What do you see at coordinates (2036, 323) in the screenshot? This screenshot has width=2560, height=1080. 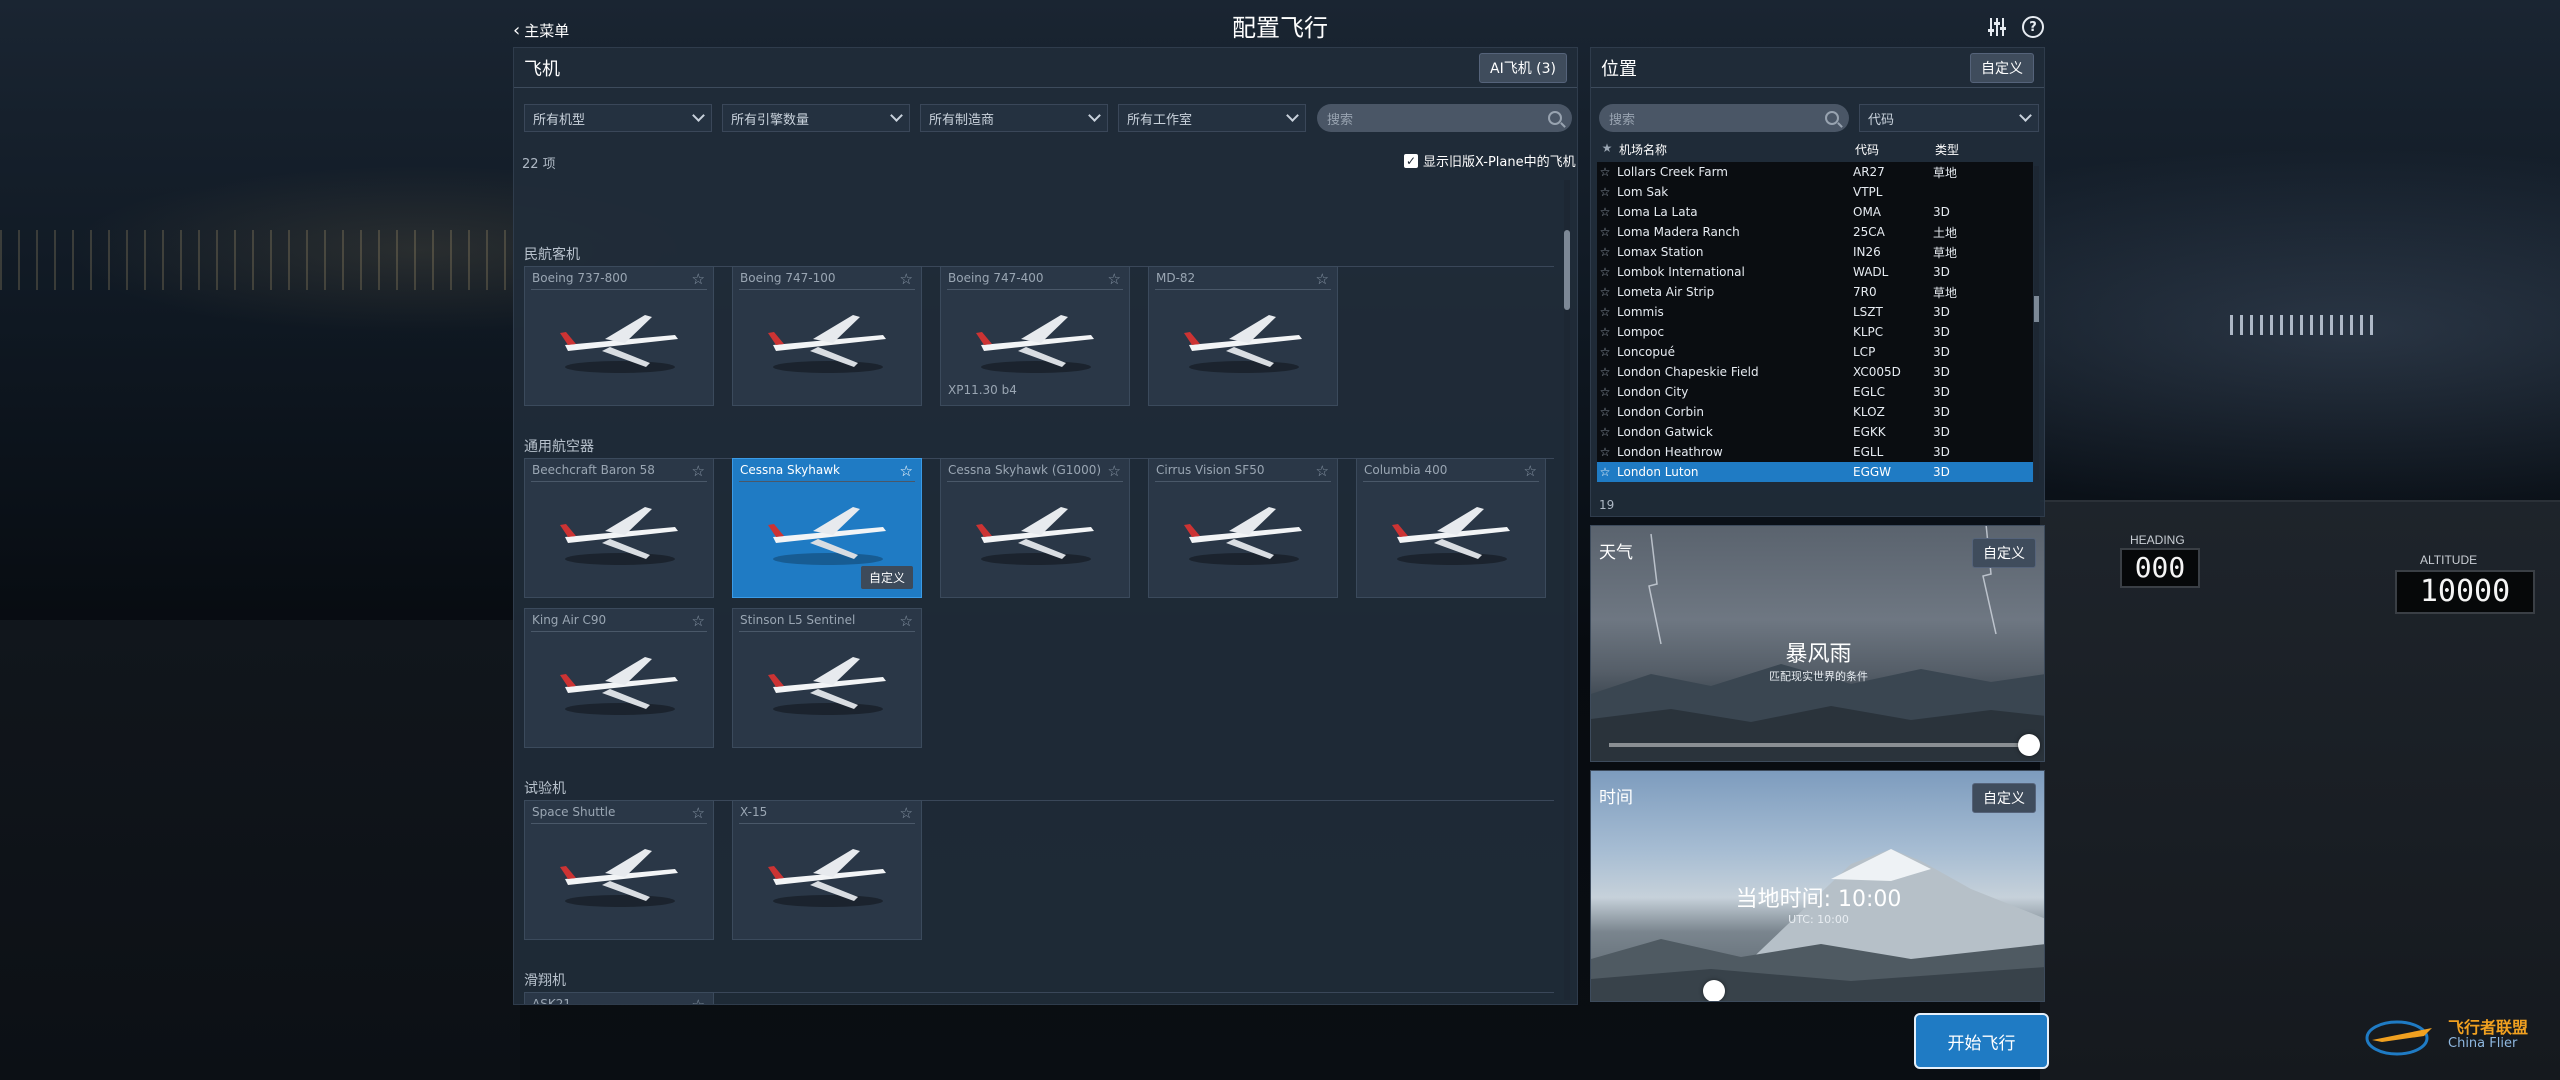 I see `location-scrollbar` at bounding box center [2036, 323].